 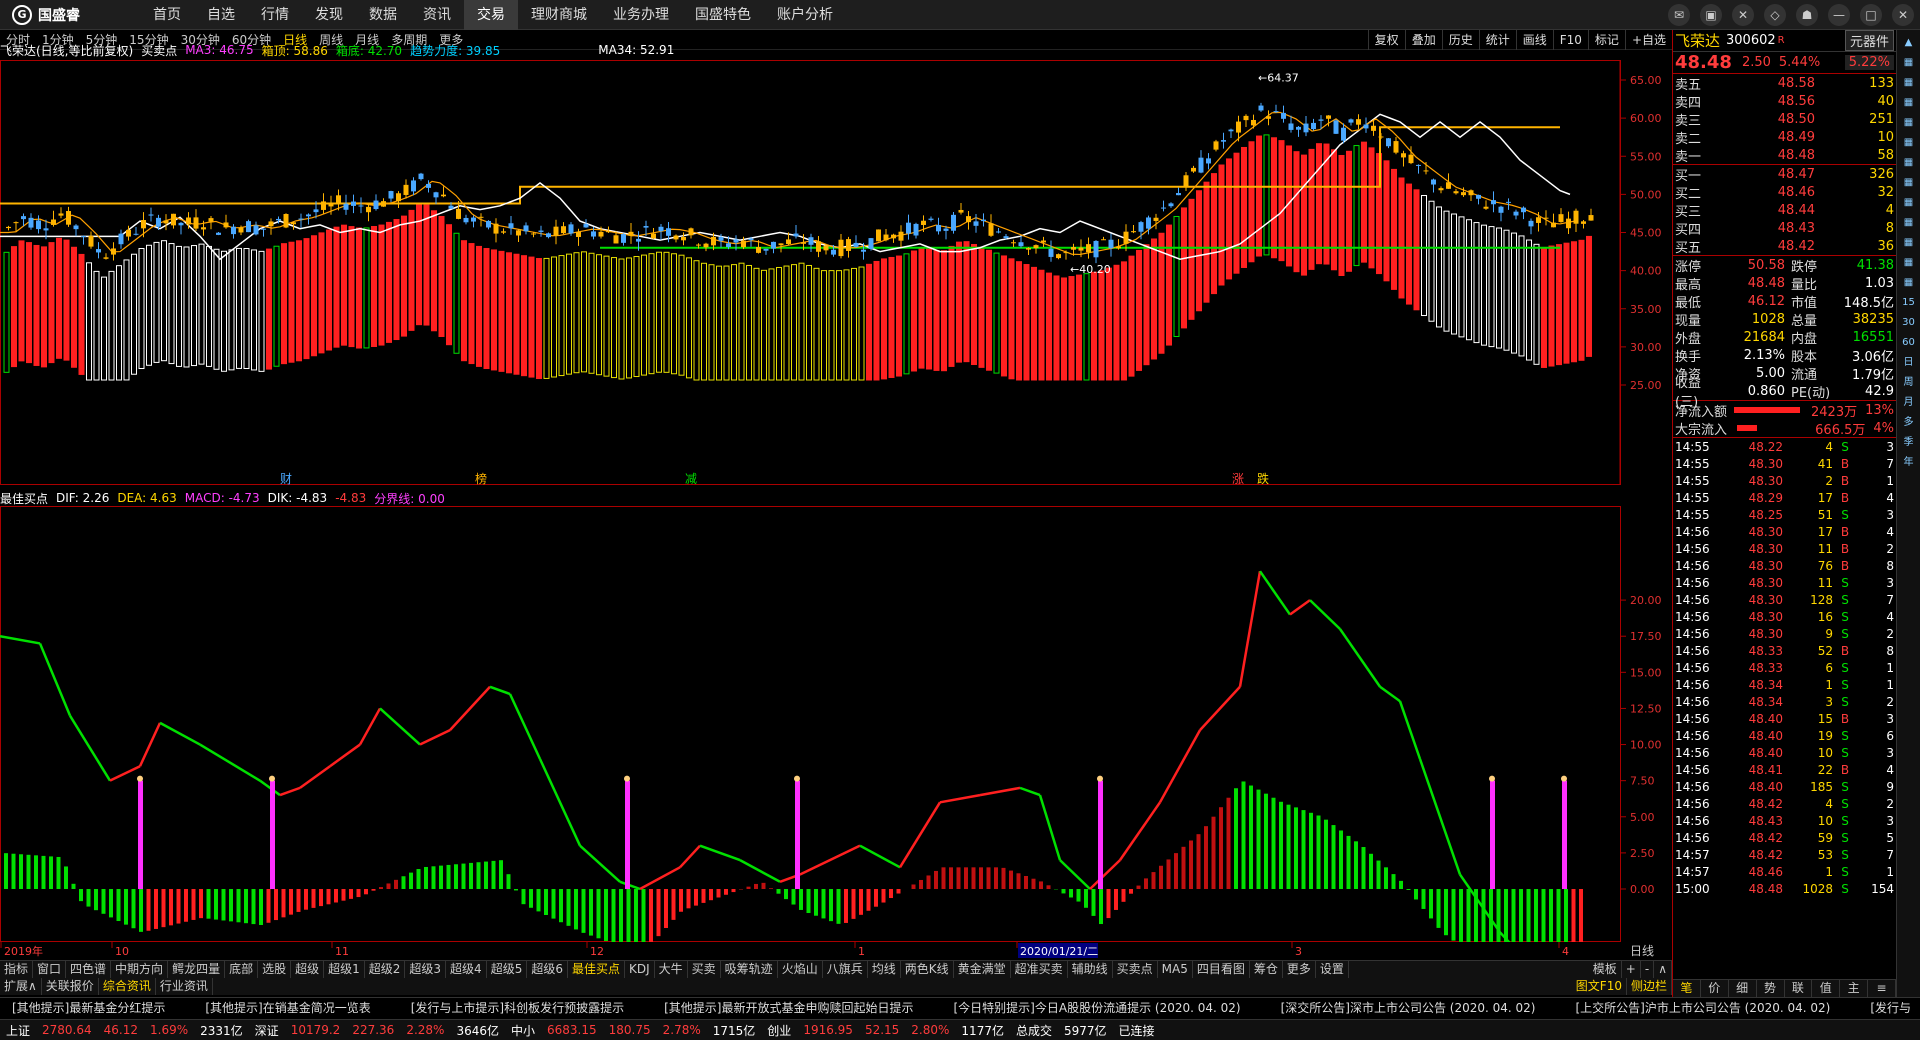 What do you see at coordinates (507, 969) in the screenshot?
I see `indicator-tab: 超级5` at bounding box center [507, 969].